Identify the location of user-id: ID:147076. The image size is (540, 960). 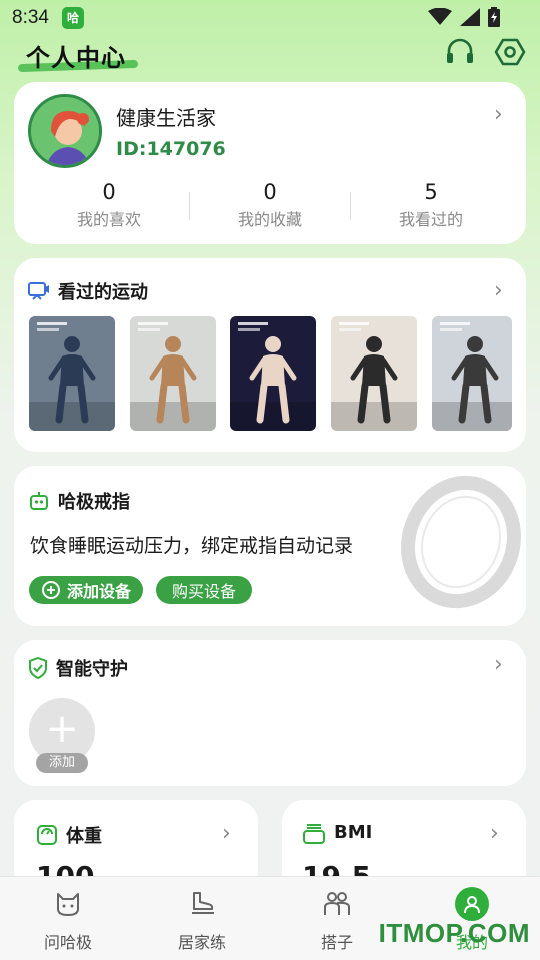
(171, 149).